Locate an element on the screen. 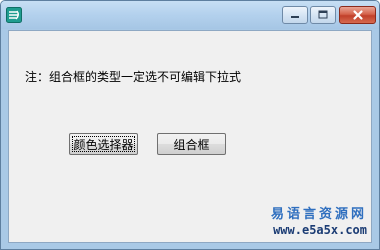 Image resolution: width=380 pixels, height=250 pixels. watermark-url: www.e5a5x.com is located at coordinates (320, 230).